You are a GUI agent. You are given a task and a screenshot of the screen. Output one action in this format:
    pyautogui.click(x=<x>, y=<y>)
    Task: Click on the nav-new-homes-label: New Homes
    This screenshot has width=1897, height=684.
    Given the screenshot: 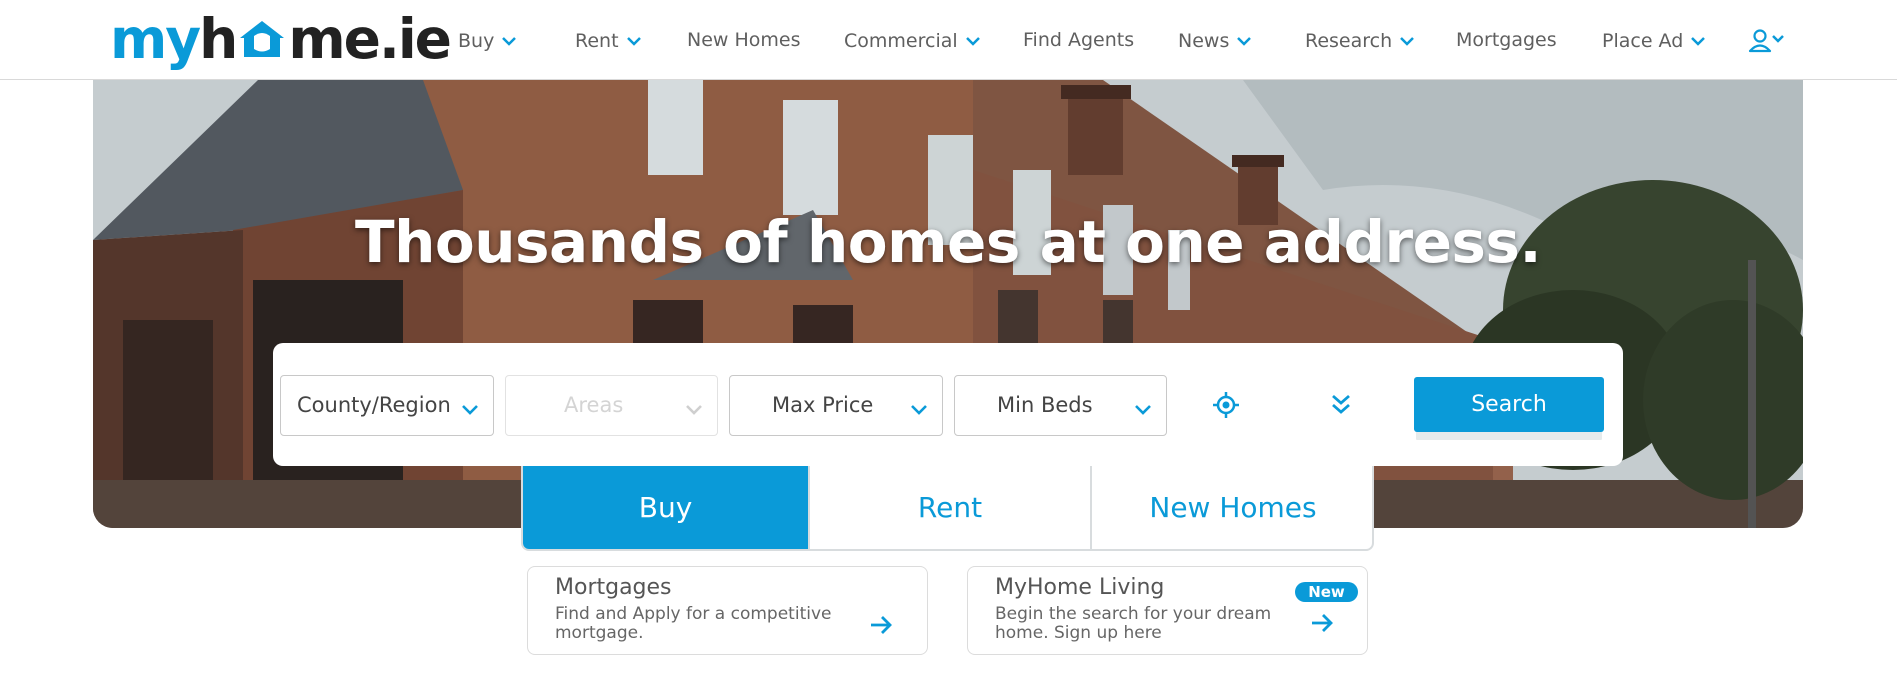 What is the action you would take?
    pyautogui.click(x=744, y=40)
    